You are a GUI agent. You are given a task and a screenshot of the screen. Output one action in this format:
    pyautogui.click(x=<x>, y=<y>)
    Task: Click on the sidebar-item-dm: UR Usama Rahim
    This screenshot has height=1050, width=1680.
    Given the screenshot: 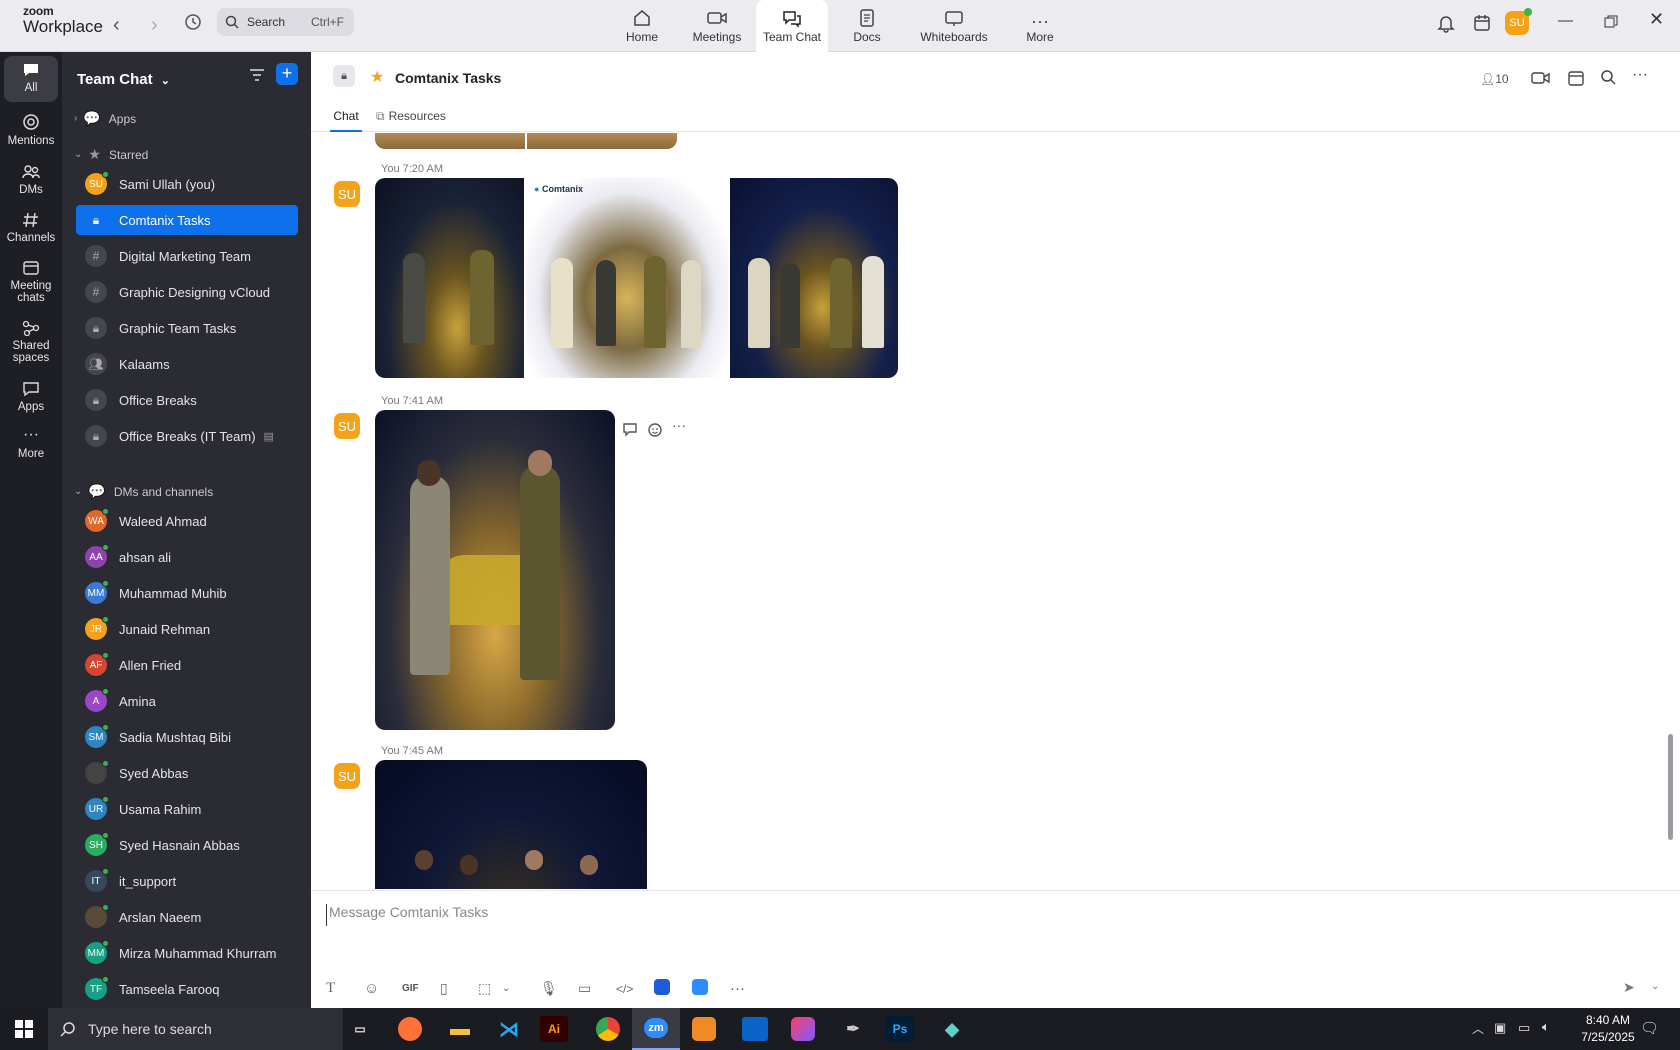 What is the action you would take?
    pyautogui.click(x=187, y=809)
    